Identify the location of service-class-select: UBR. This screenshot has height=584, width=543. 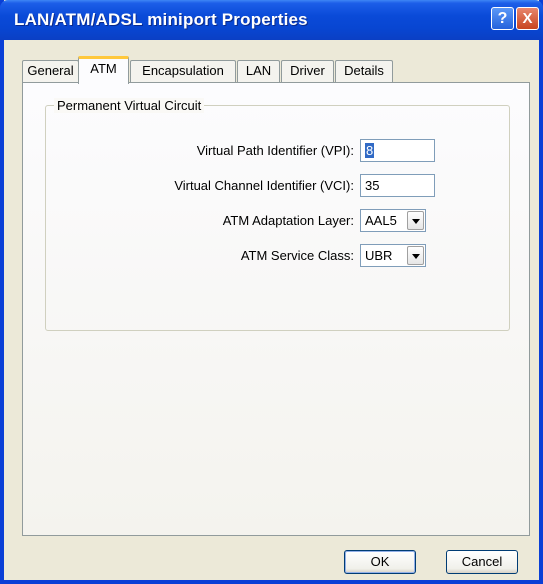
(393, 255).